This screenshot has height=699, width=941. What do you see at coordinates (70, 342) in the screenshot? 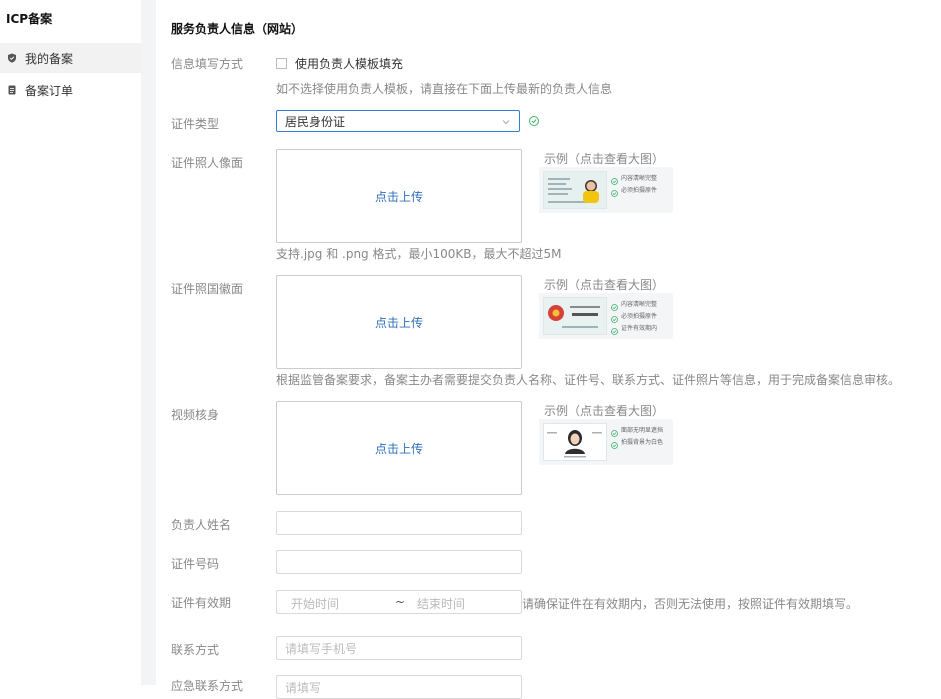
I see `sidebar: ICP备案 我的备案 备案订单` at bounding box center [70, 342].